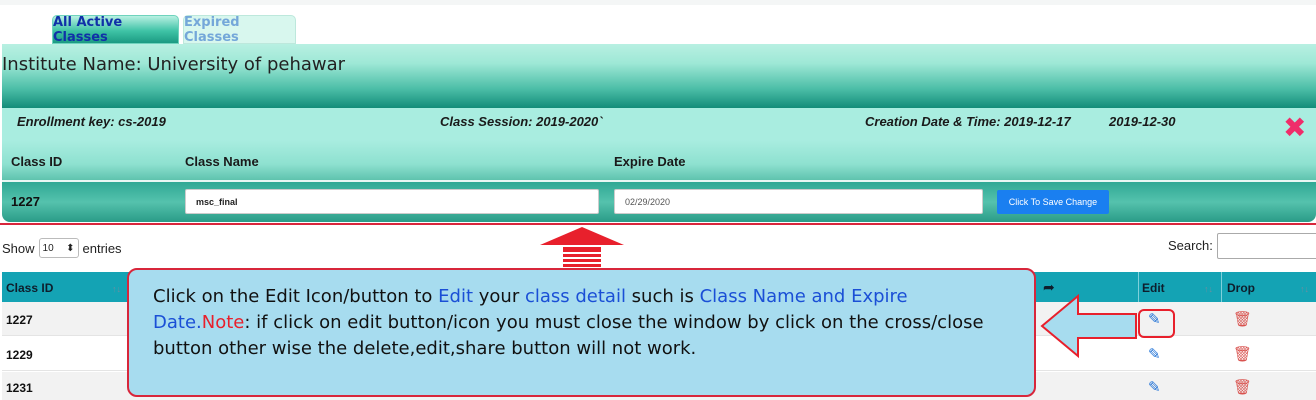  Describe the element at coordinates (19, 355) in the screenshot. I see `row-class-id: 1229` at that location.